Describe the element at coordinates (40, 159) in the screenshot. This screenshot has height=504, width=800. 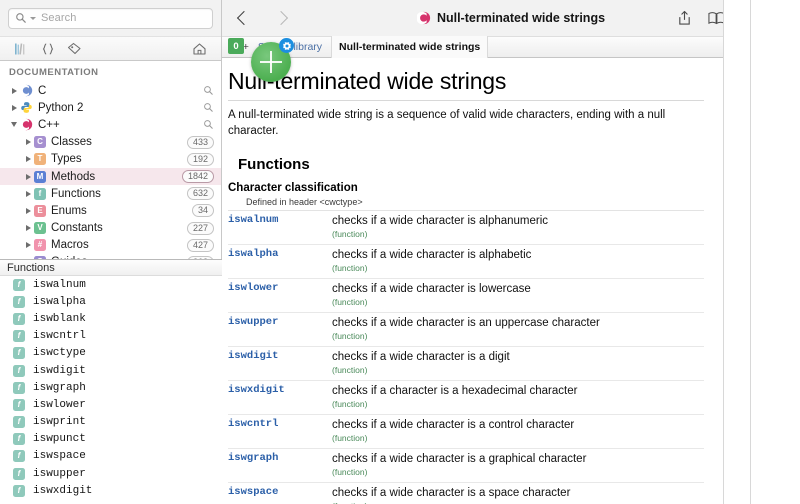
I see `type-badge-icon: T` at that location.